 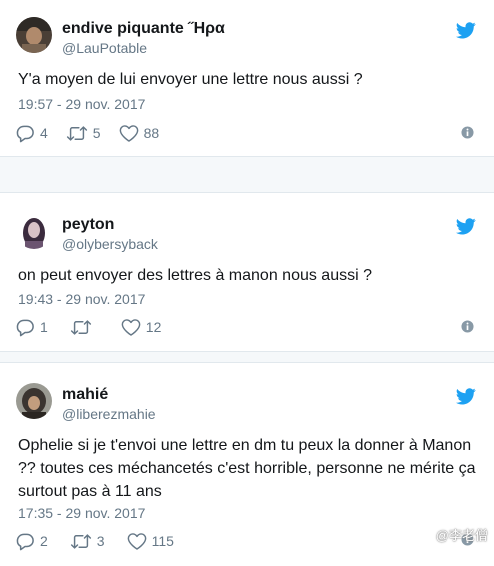 What do you see at coordinates (110, 244) in the screenshot?
I see `user-handle: @olybersyback` at bounding box center [110, 244].